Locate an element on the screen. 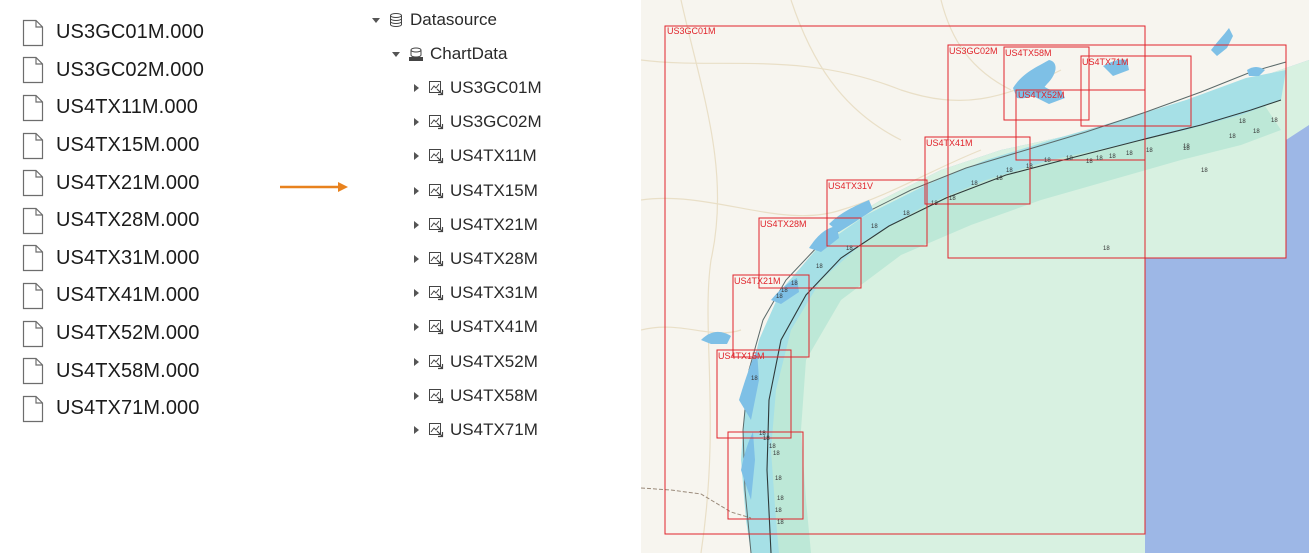 The height and width of the screenshot is (553, 1309). cell-label: US4TX15M is located at coordinates (741, 356).